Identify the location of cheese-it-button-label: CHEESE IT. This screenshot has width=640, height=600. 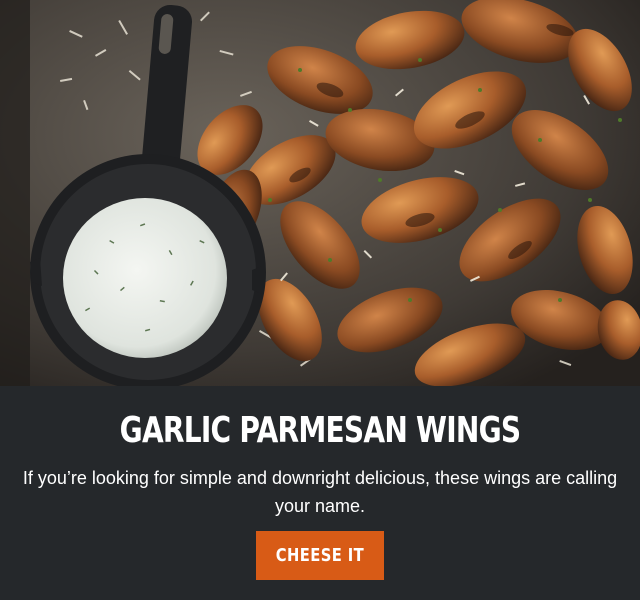
(320, 555).